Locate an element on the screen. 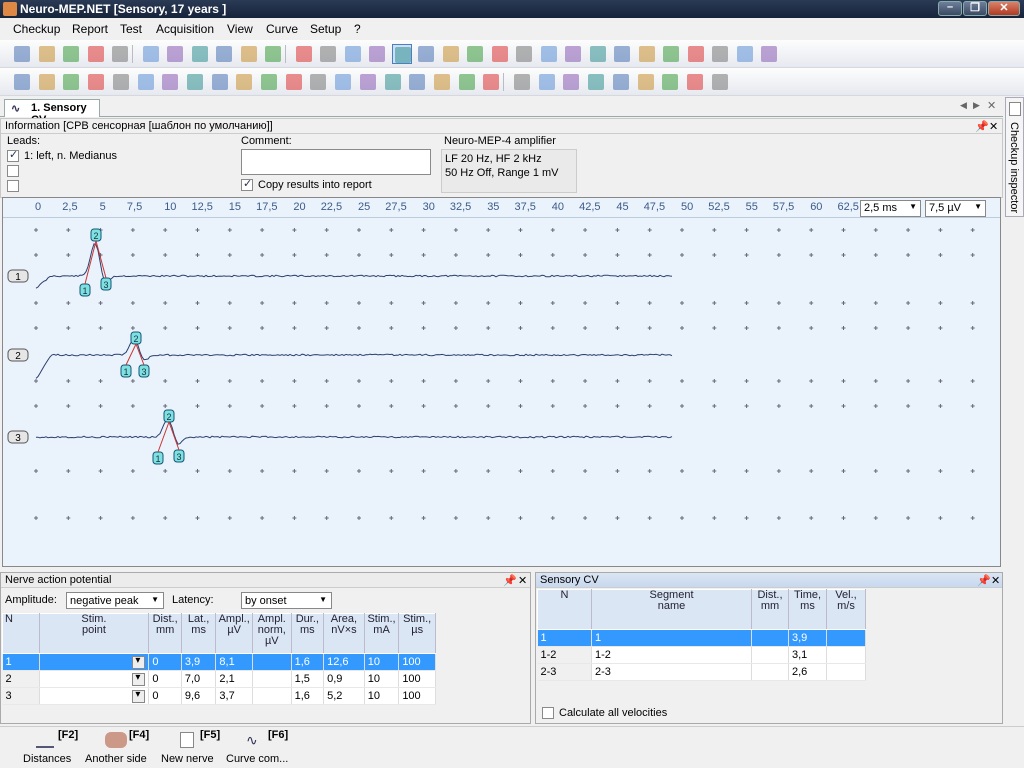 This screenshot has height=768, width=1024. calc-velocities-checkbox is located at coordinates (548, 713).